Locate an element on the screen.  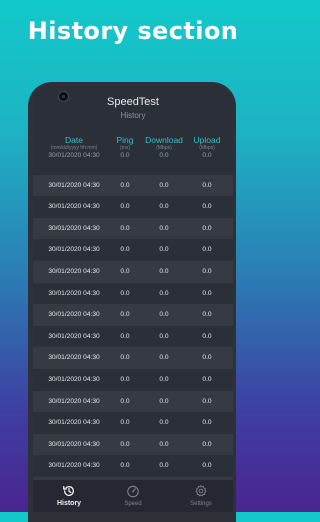
column-download: Download (Mbps) is located at coordinates (164, 143).